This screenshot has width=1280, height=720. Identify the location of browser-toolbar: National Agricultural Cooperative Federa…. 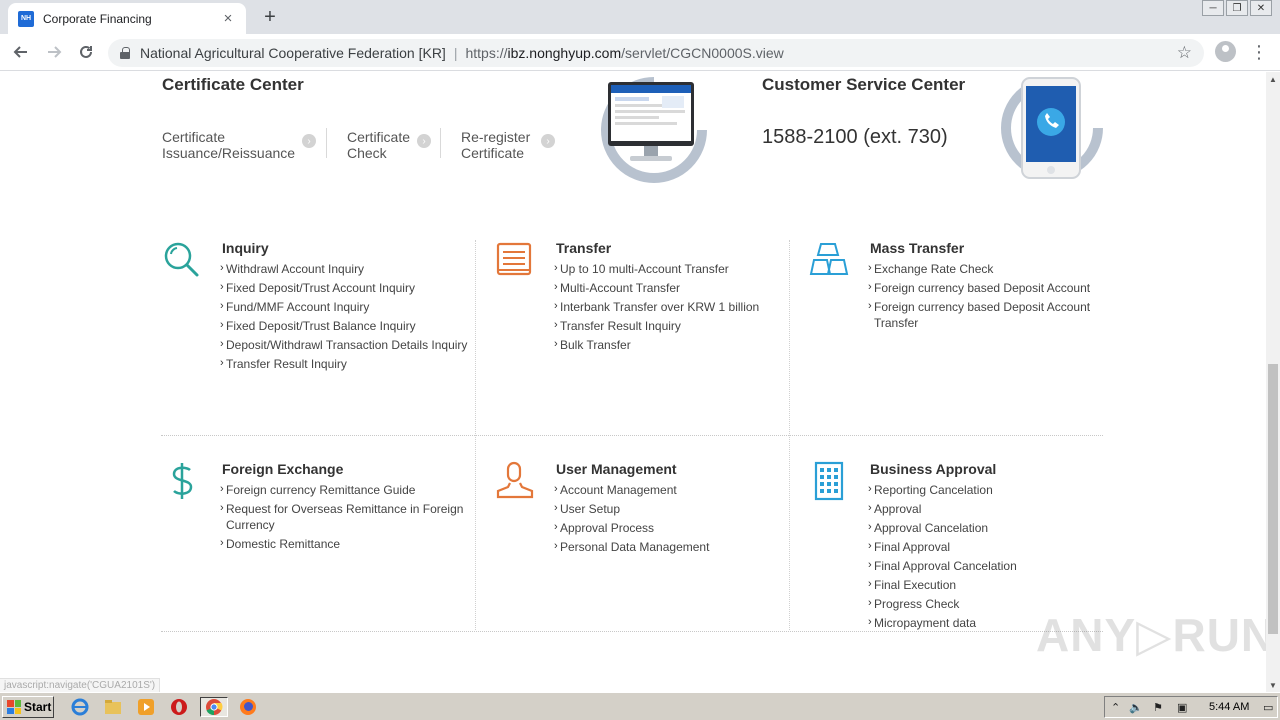
(640, 52).